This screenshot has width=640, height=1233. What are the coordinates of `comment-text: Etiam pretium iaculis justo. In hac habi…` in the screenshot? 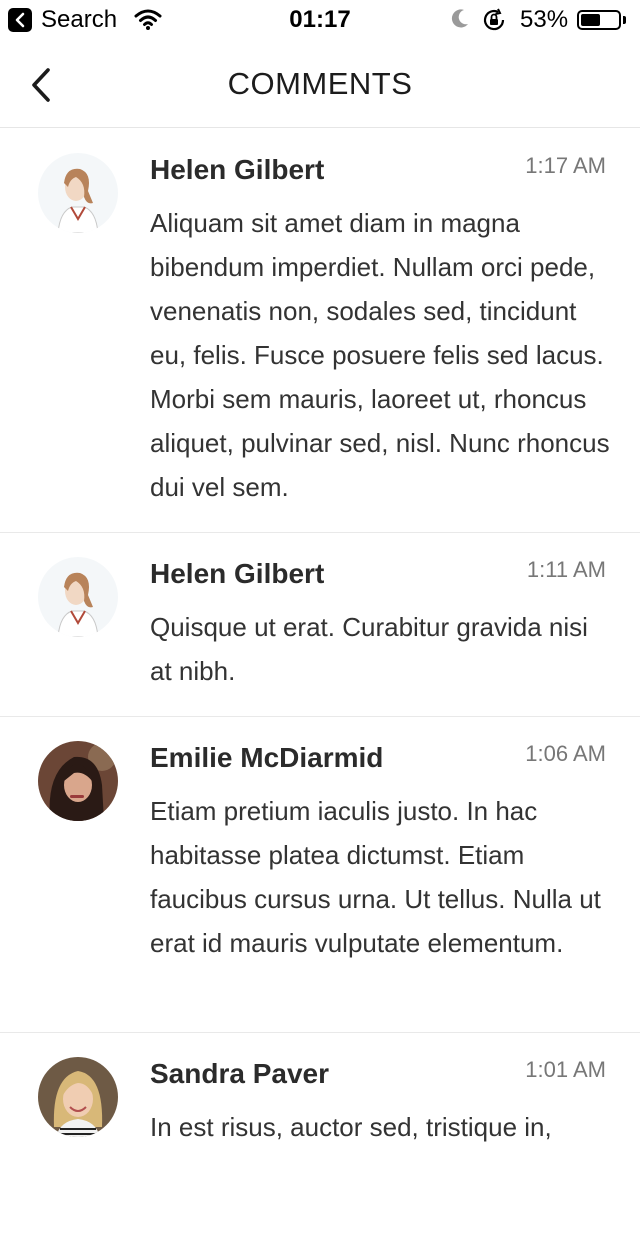 It's located at (375, 877).